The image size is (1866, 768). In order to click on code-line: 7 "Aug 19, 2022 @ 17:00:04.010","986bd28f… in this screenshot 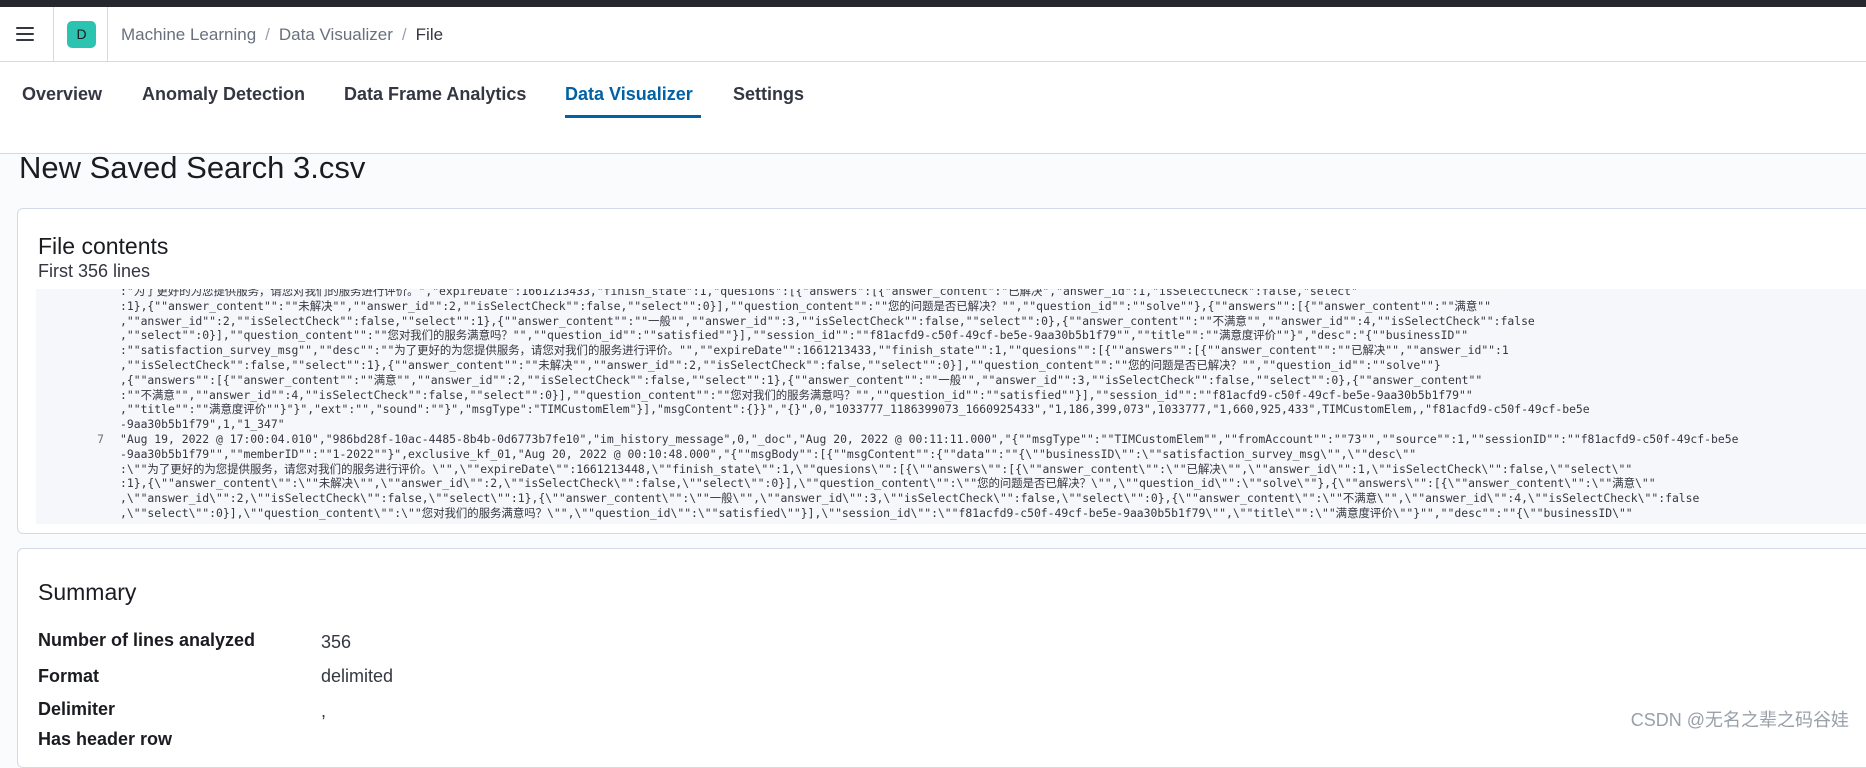, I will do `click(951, 439)`.